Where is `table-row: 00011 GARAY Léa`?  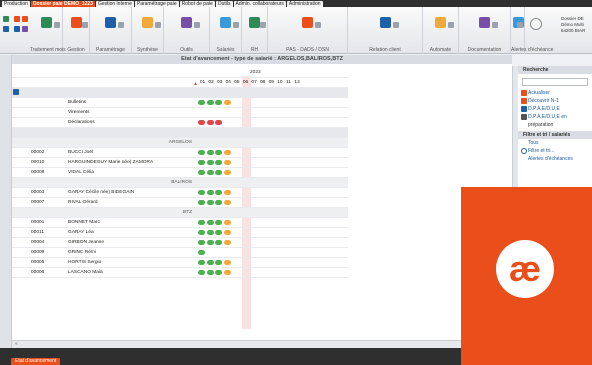 table-row: 00011 GARAY Léa is located at coordinates (180, 233).